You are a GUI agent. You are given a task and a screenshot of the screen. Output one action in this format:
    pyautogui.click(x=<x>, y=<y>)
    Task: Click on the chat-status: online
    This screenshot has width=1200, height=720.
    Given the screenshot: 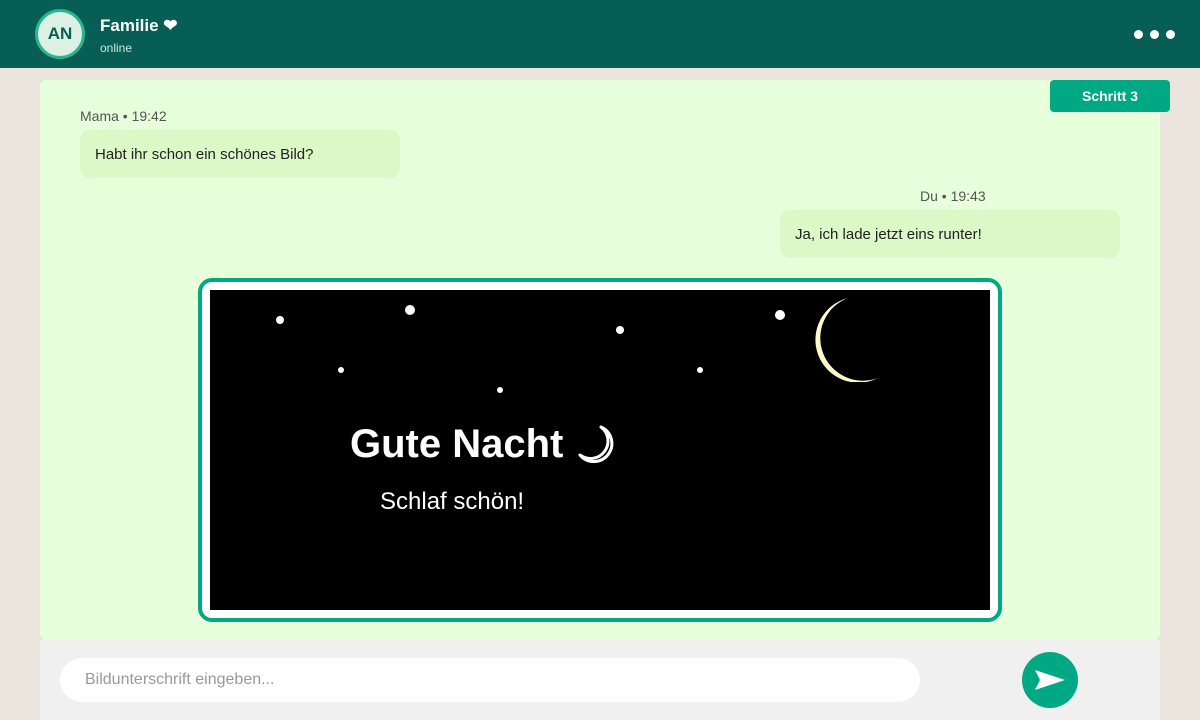 What is the action you would take?
    pyautogui.click(x=116, y=48)
    